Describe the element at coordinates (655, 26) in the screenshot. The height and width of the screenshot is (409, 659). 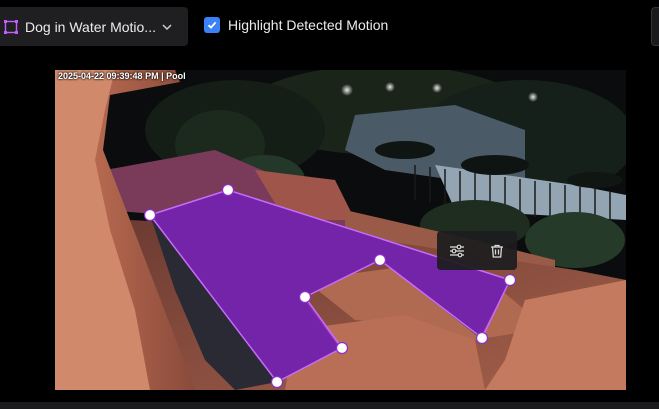
I see `partial-control-edge` at that location.